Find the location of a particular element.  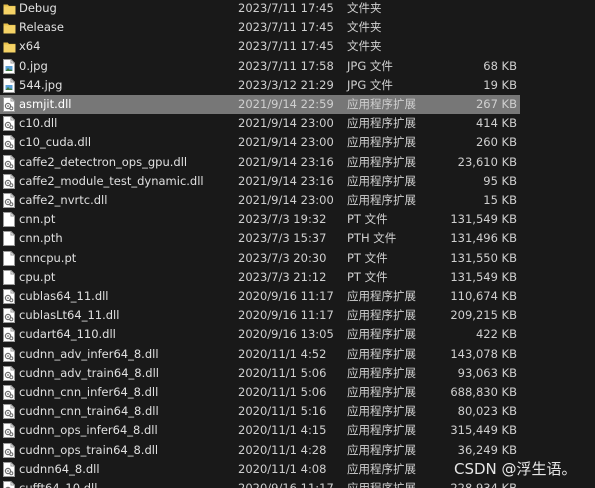

file-date-modified: 2020/11/1 4:08 is located at coordinates (282, 468).